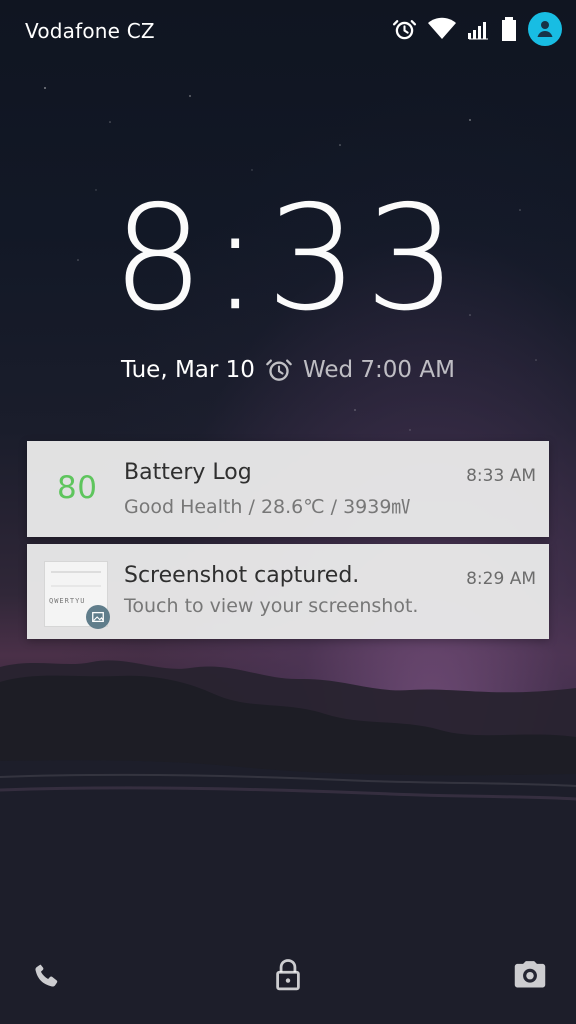 This screenshot has height=1024, width=576. Describe the element at coordinates (188, 370) in the screenshot. I see `date-text: Tue, Mar 10` at that location.